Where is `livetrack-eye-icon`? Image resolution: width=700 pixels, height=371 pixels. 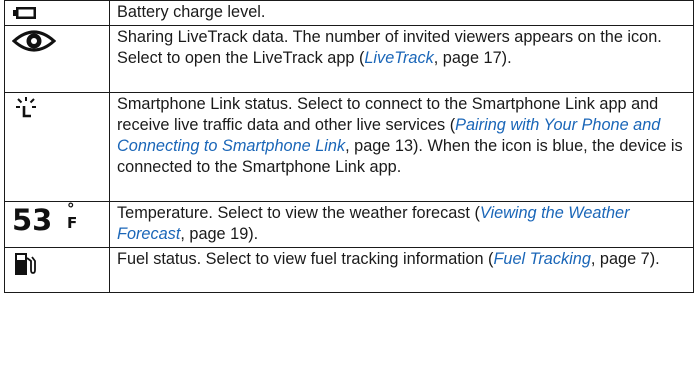
livetrack-eye-icon is located at coordinates (34, 43).